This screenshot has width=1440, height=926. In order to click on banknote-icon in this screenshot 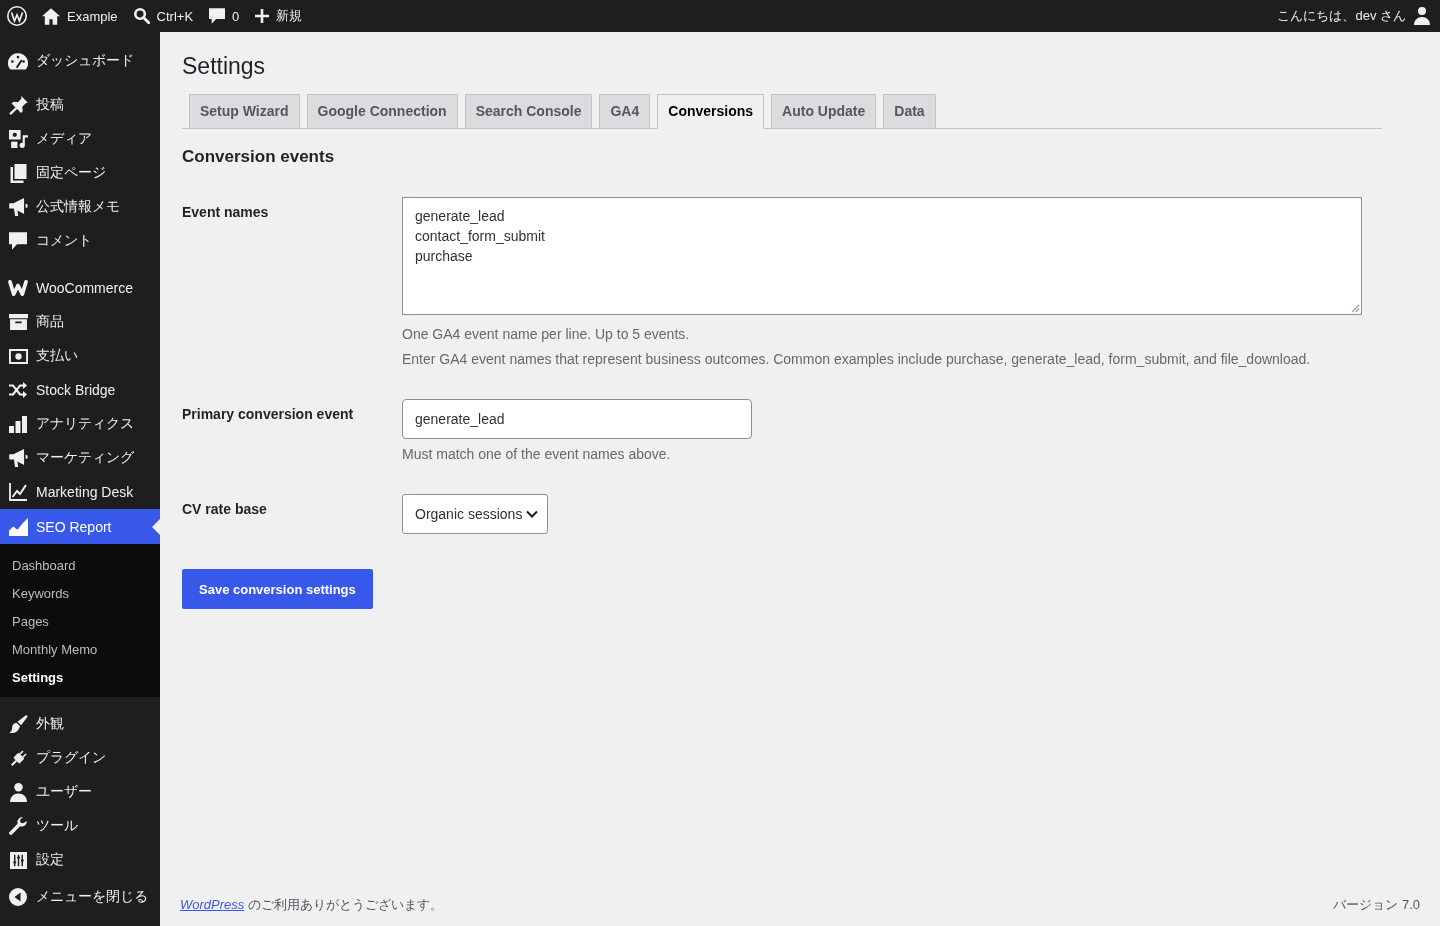, I will do `click(18, 356)`.